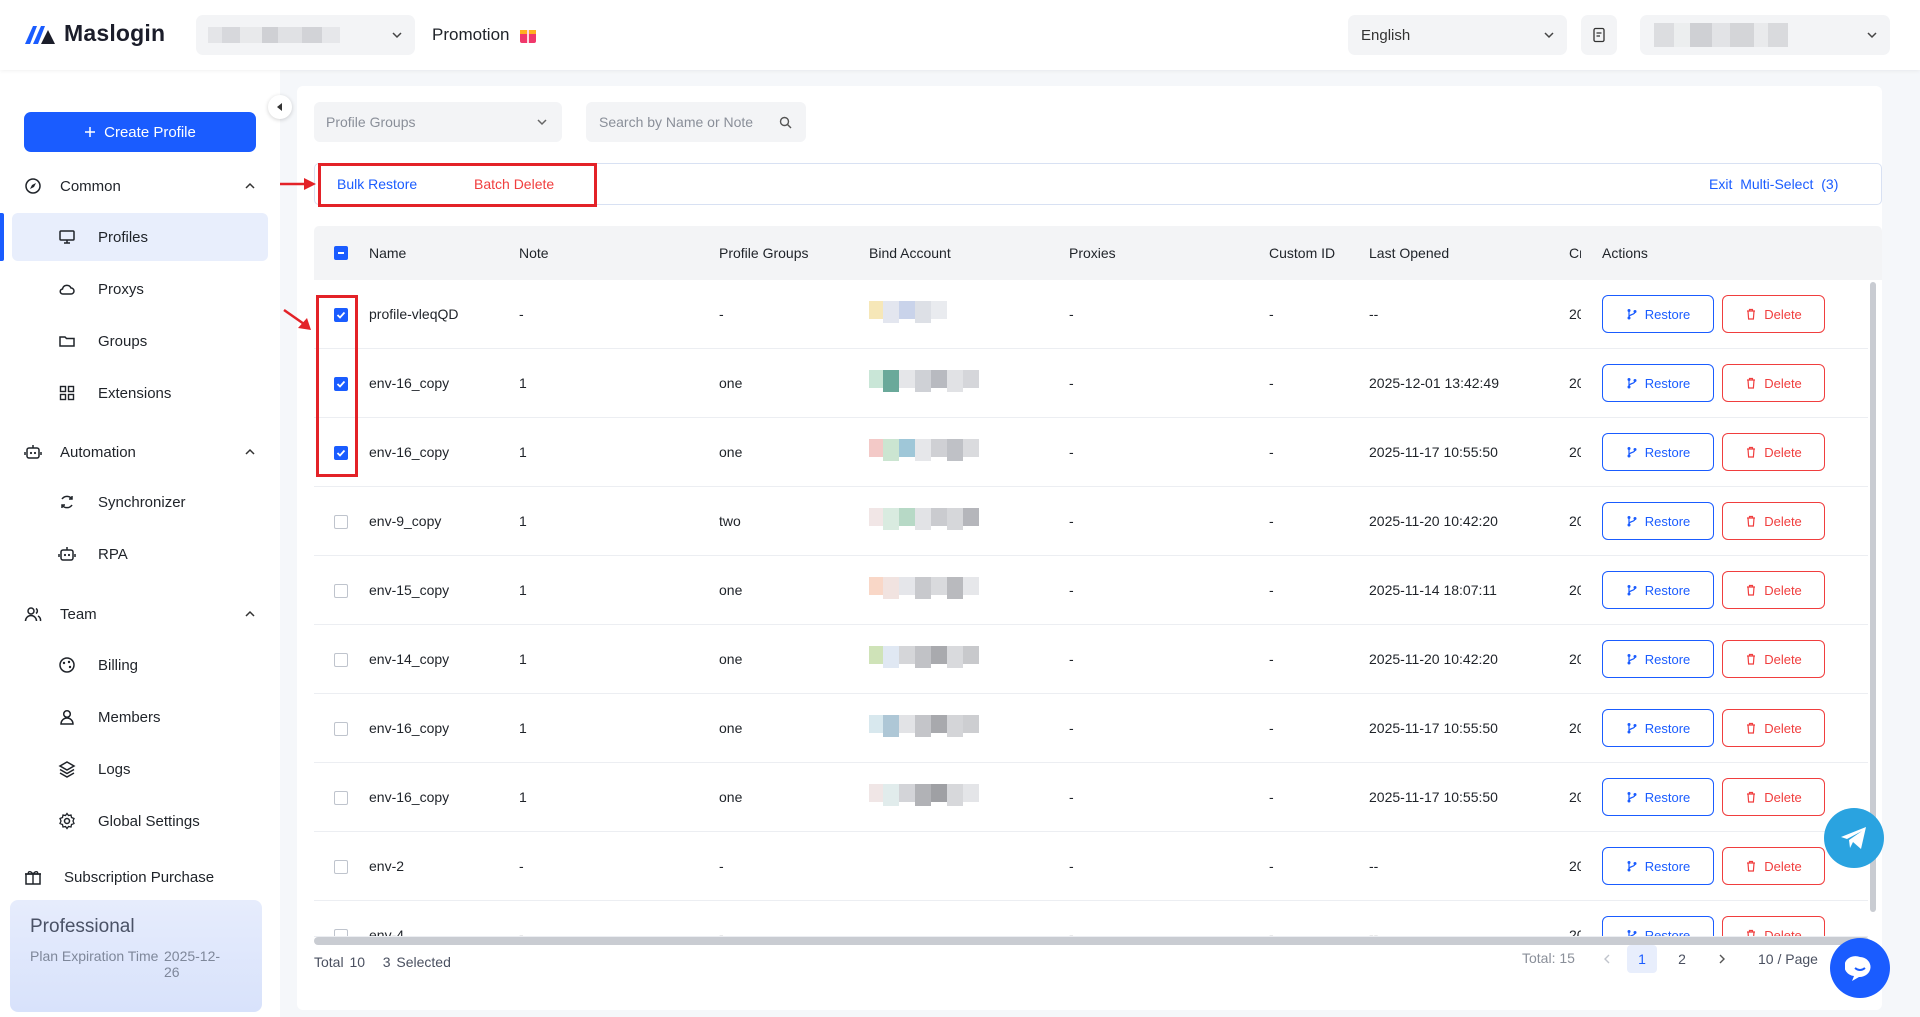 This screenshot has height=1017, width=1920. What do you see at coordinates (140, 554) in the screenshot?
I see `sidebar-item-rpa: RPA` at bounding box center [140, 554].